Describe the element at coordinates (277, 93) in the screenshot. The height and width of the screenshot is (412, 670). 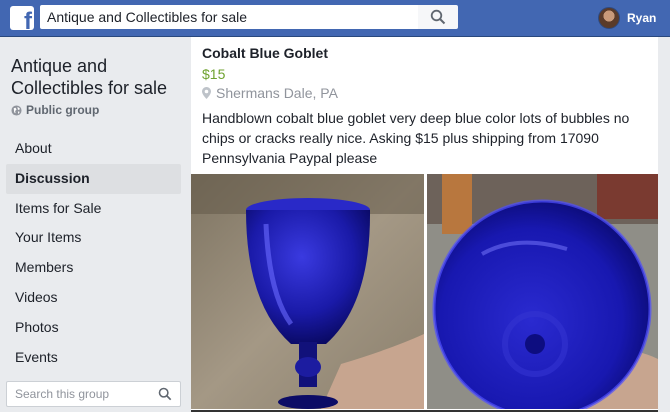
I see `location-label: Shermans Dale, PA` at that location.